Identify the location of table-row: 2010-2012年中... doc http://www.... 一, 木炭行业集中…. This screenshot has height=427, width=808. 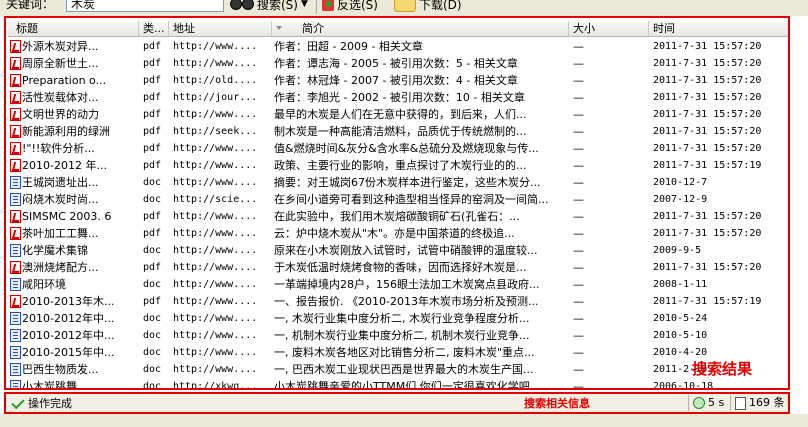
(398, 318).